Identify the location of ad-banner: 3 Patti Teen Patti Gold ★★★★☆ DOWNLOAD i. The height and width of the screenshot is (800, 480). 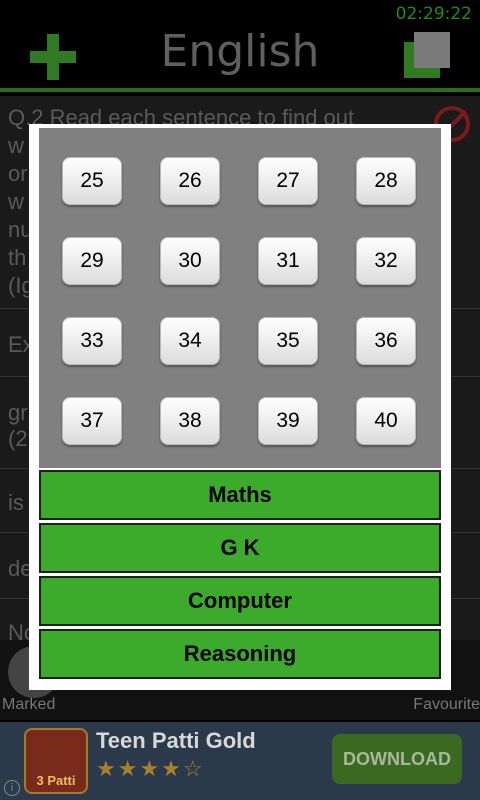
(240, 761).